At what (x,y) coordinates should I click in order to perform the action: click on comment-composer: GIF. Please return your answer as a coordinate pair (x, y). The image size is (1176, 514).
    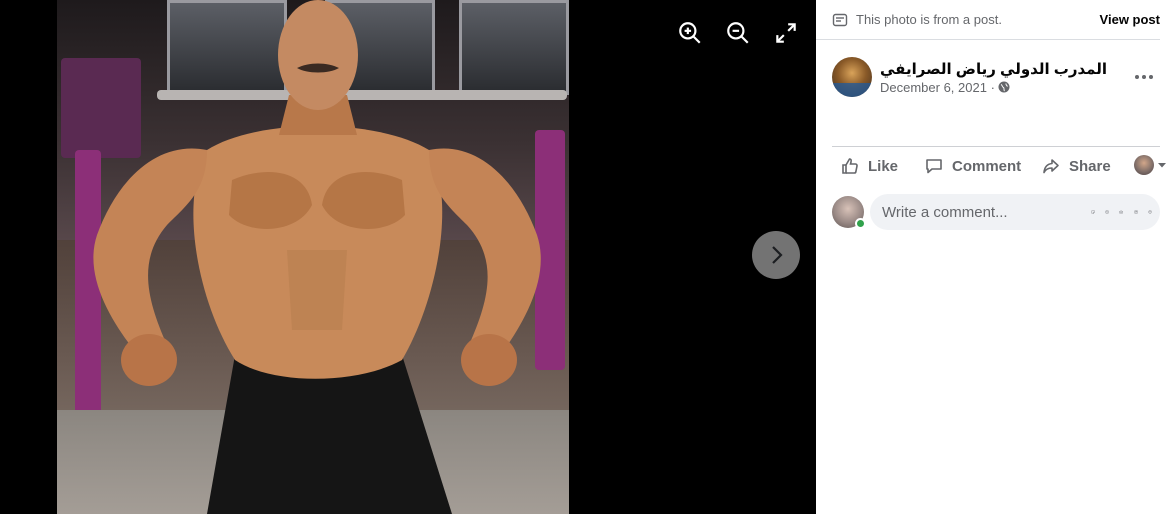
    Looking at the image, I should click on (997, 212).